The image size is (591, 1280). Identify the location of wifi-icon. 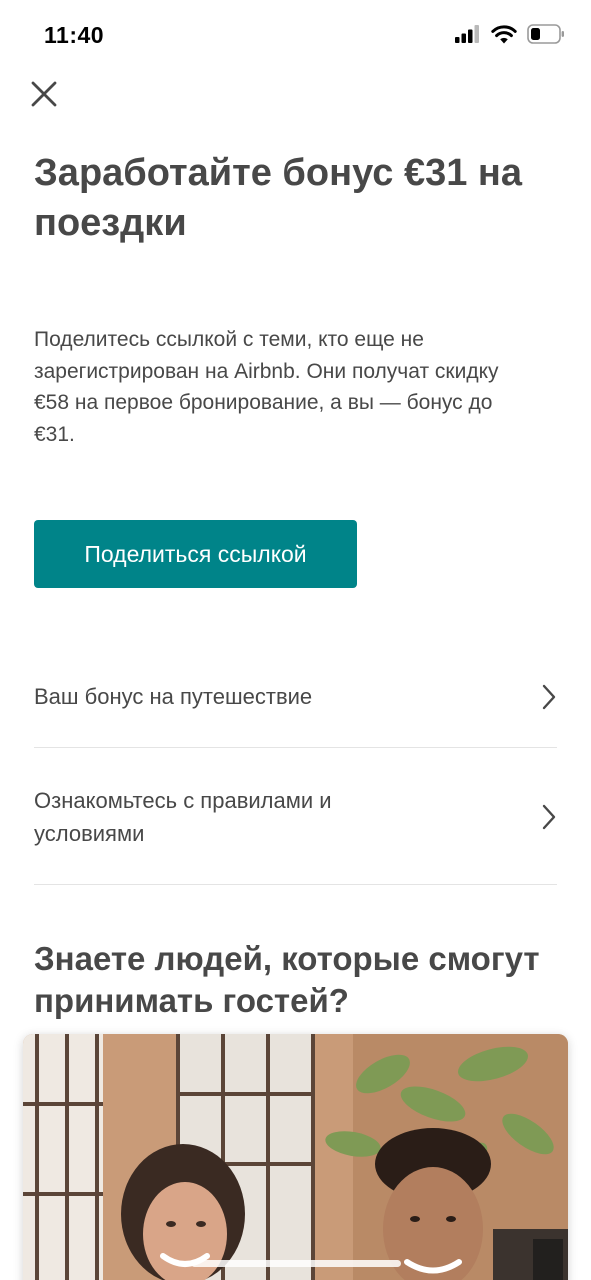
(504, 33).